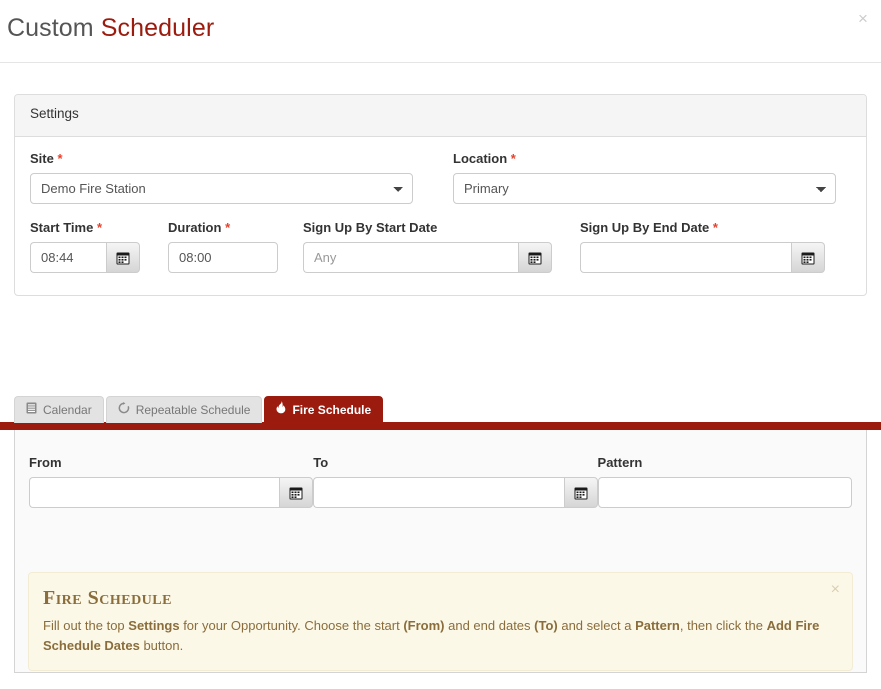 The image size is (881, 689). I want to click on close-icon: ×, so click(863, 18).